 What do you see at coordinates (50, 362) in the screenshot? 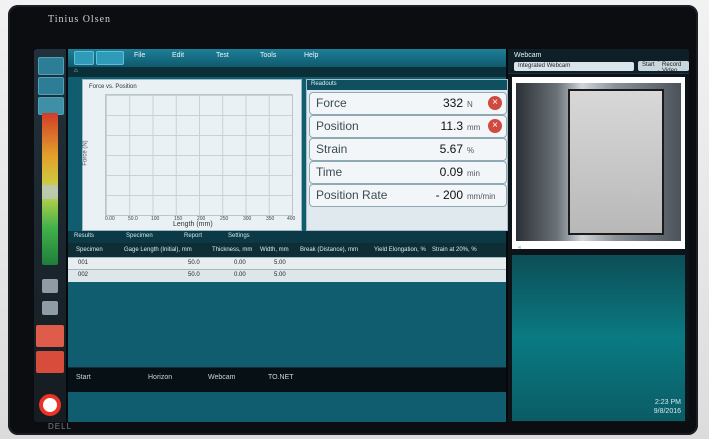
I see `stop-test-button` at bounding box center [50, 362].